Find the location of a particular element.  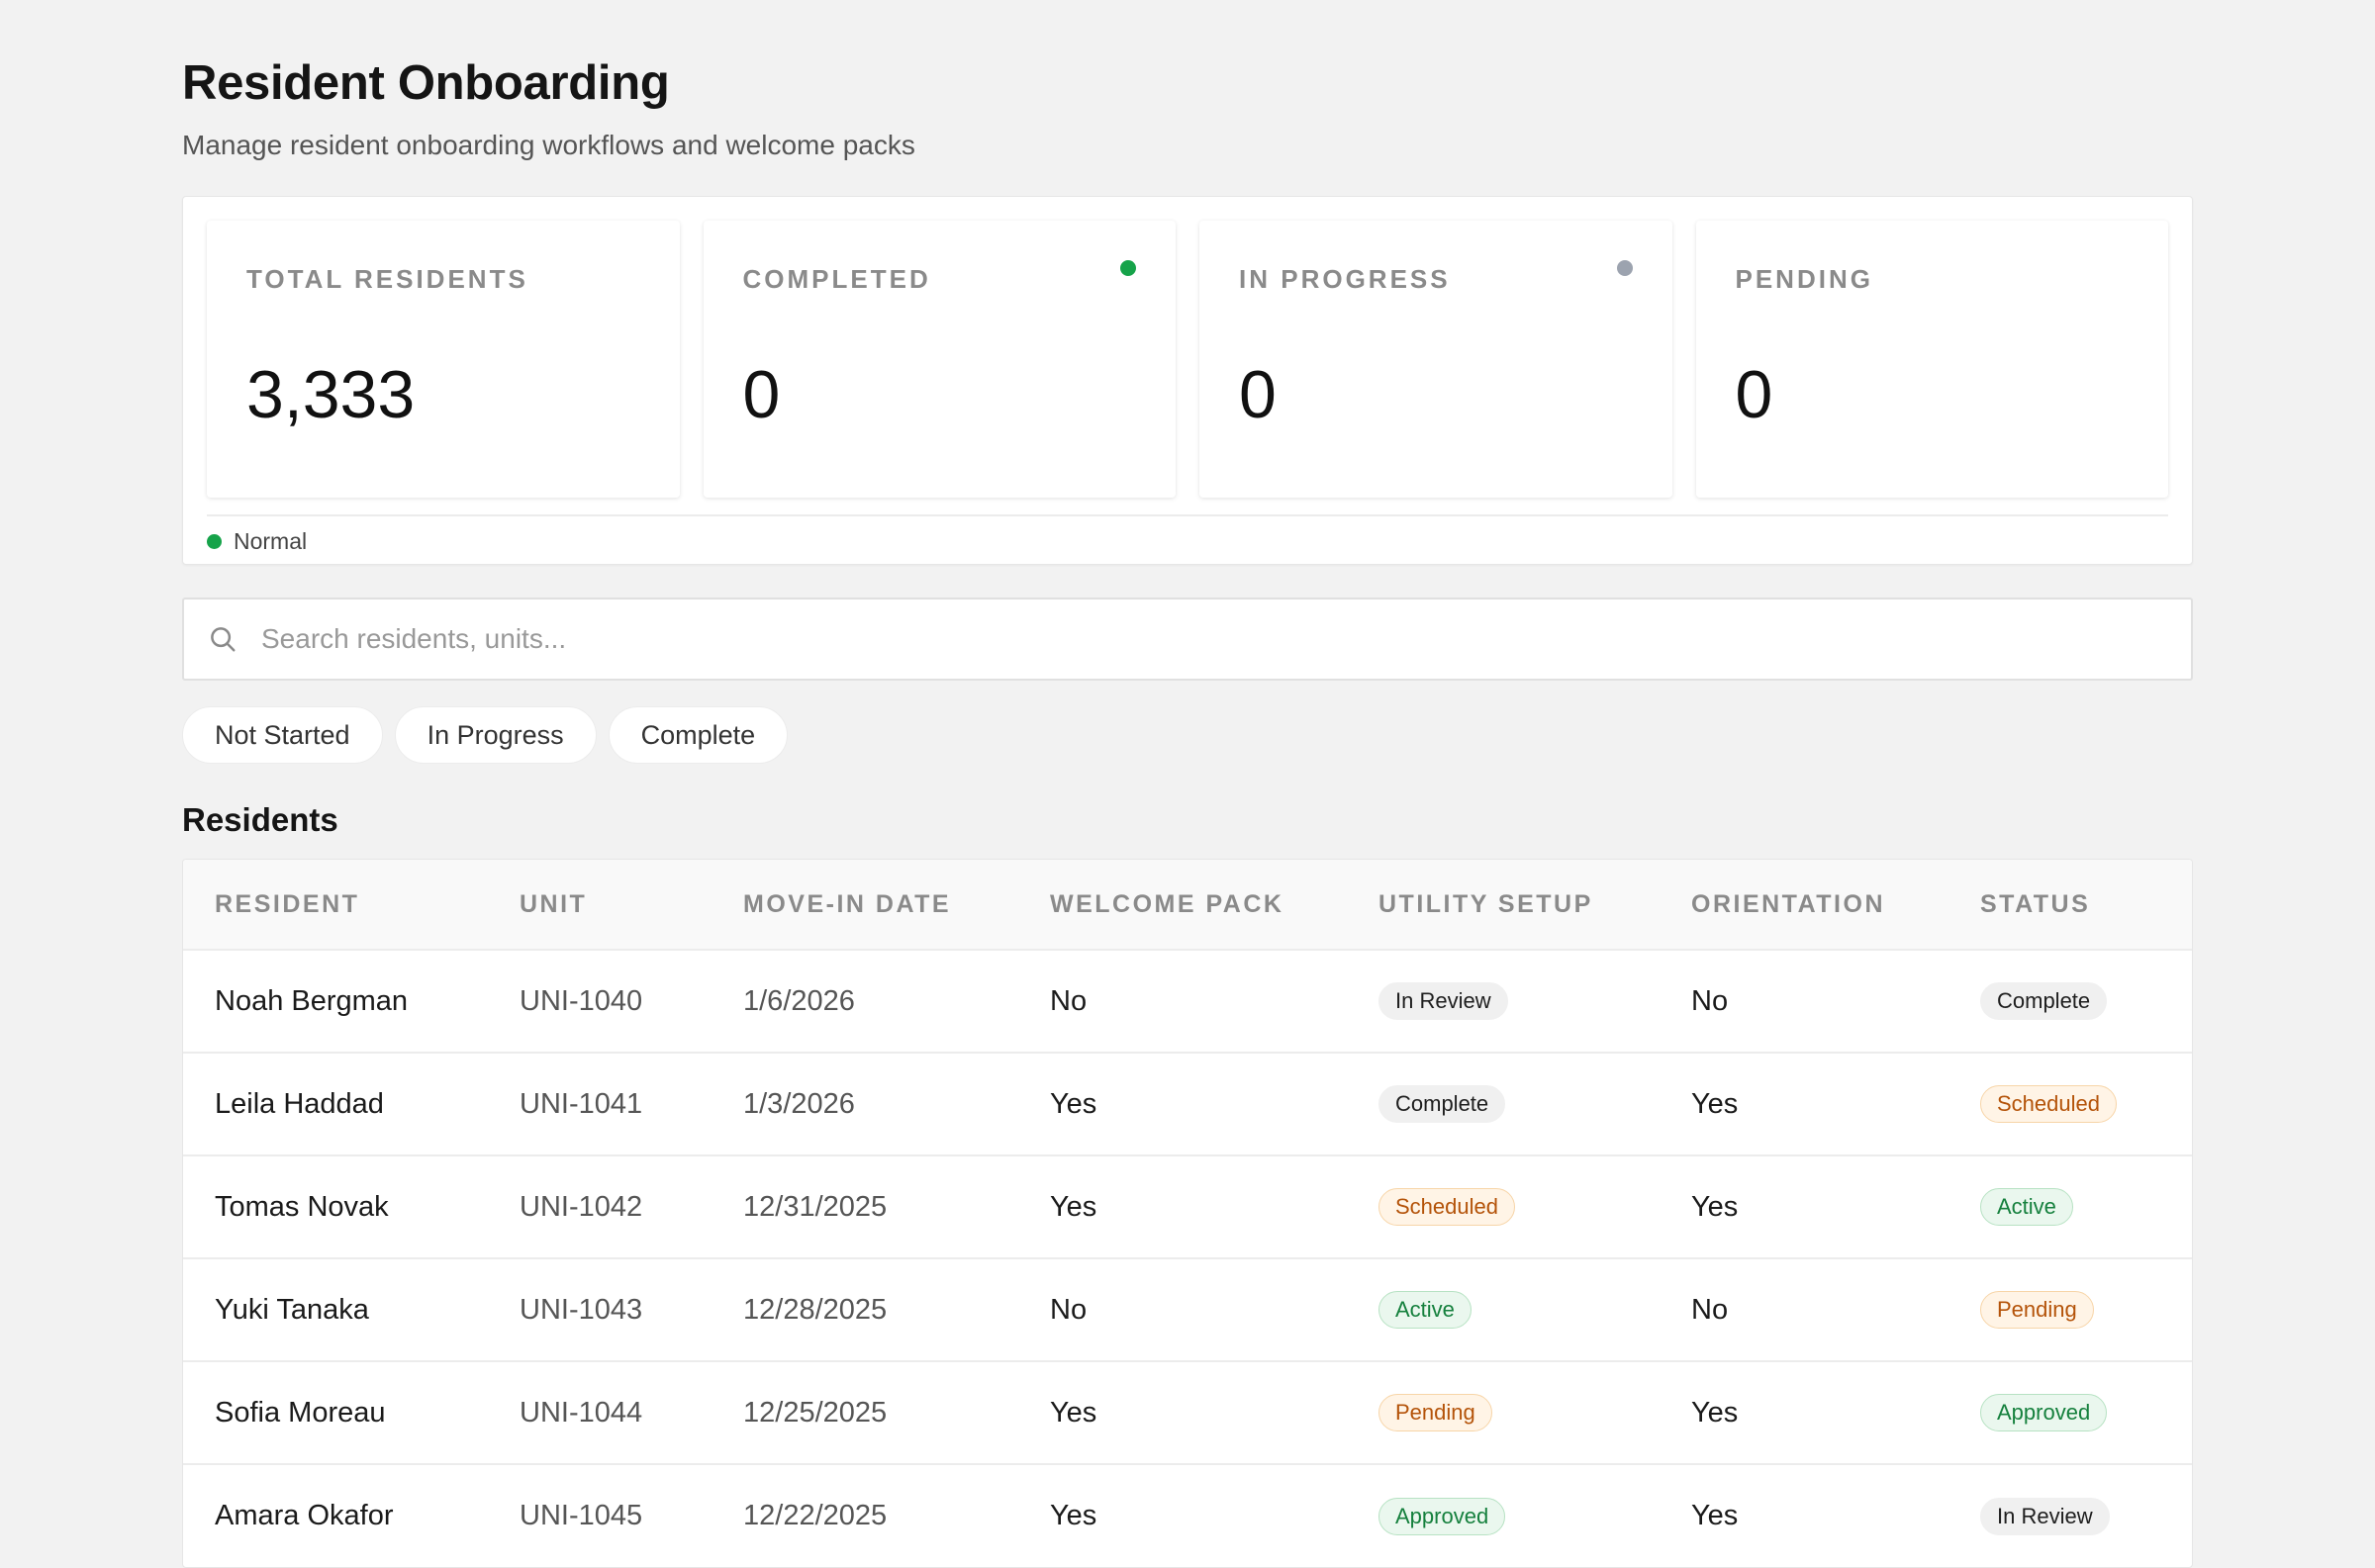

column-header-orientation: ORIENTATION is located at coordinates (1804, 905).